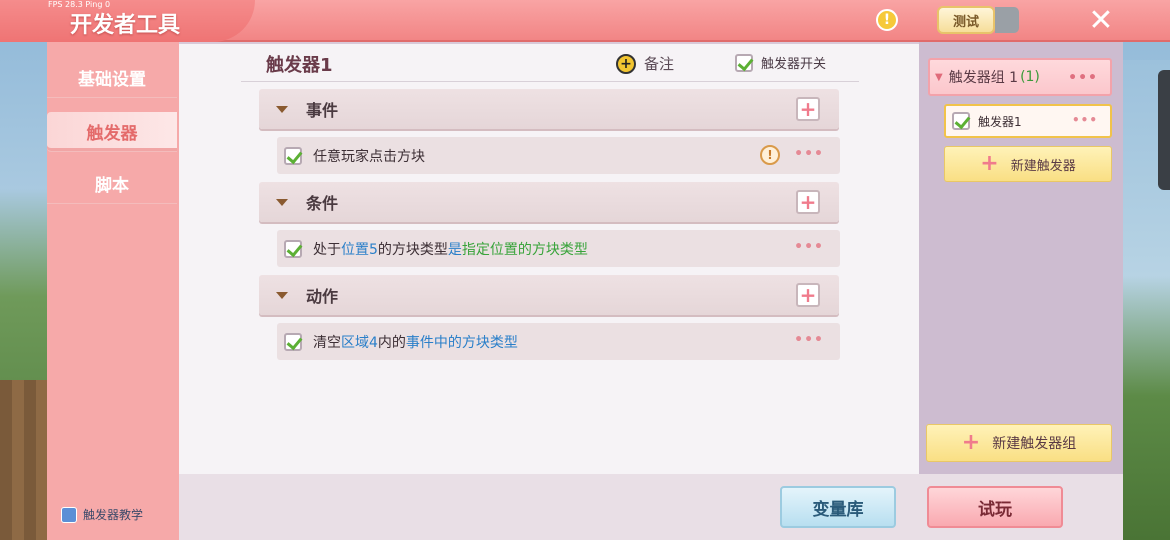  Describe the element at coordinates (462, 343) in the screenshot. I see `highlighted-token: 事件中的方块类型` at that location.